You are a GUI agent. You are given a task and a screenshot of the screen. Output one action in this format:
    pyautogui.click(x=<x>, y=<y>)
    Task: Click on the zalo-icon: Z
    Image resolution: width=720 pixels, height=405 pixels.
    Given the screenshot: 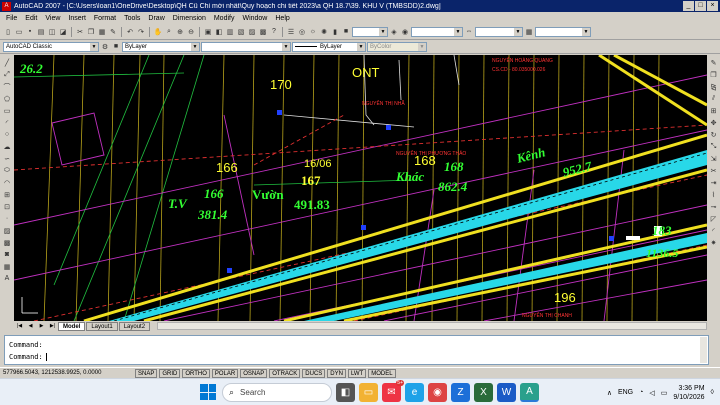 What is the action you would take?
    pyautogui.click(x=460, y=392)
    